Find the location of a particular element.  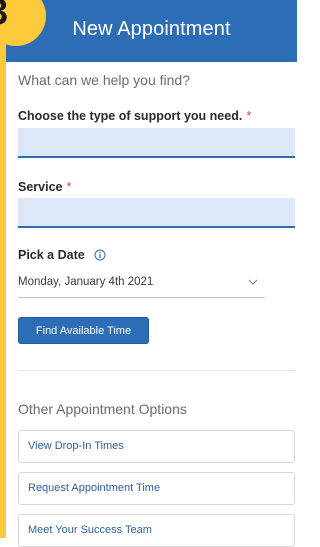

header-bar: New Appointment is located at coordinates (151, 31).